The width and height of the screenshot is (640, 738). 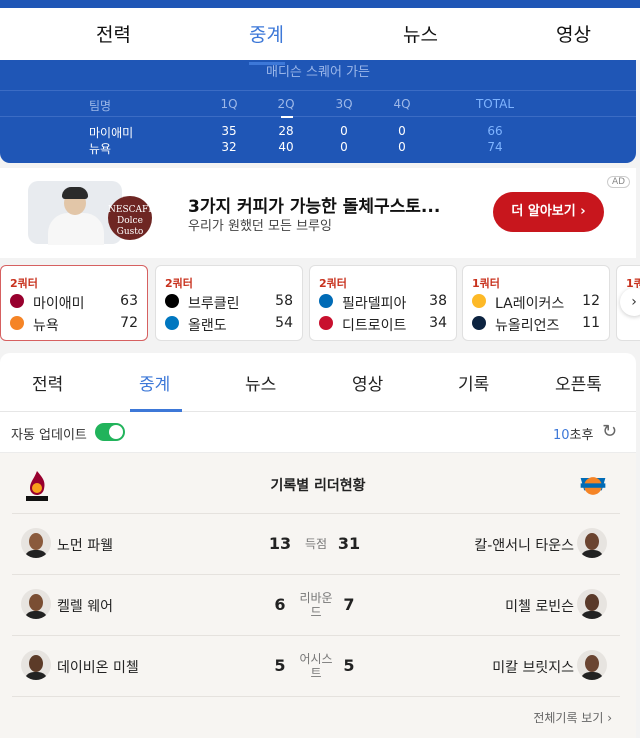 I want to click on right-stat-value: 7, so click(x=349, y=604).